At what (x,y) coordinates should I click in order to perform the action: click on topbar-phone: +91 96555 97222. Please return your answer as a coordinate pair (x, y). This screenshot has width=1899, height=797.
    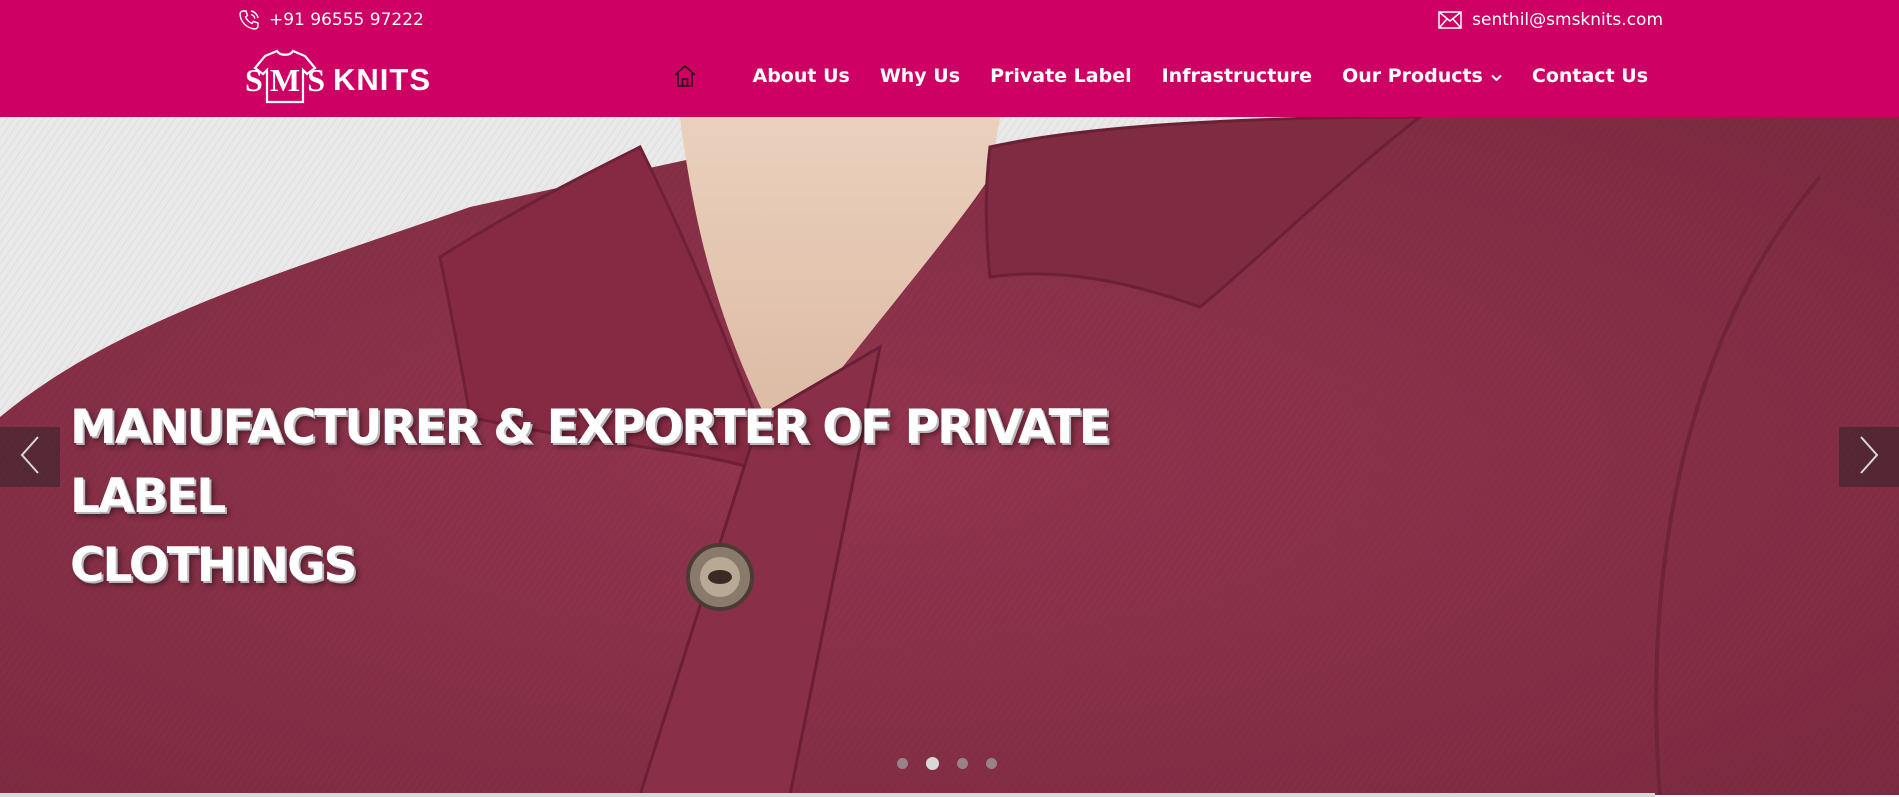
    Looking at the image, I should click on (330, 20).